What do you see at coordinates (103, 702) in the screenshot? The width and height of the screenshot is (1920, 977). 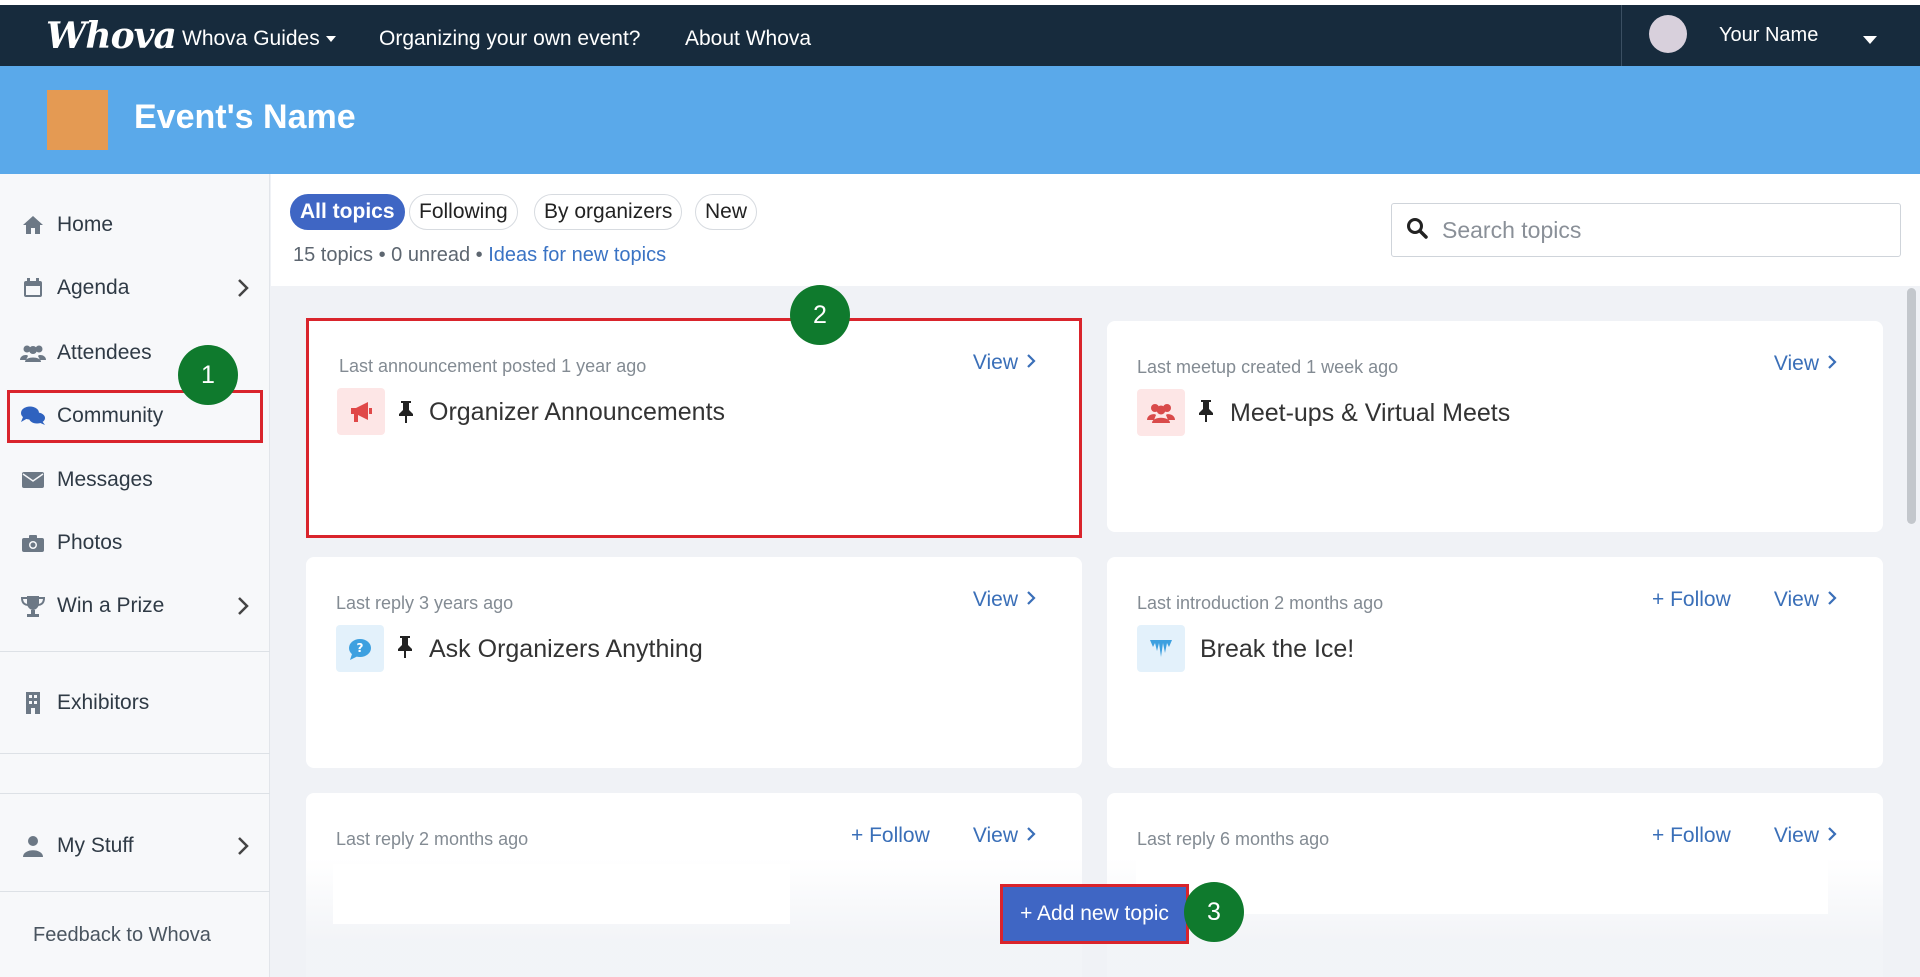 I see `sidebar-item-label: Exhibitors` at bounding box center [103, 702].